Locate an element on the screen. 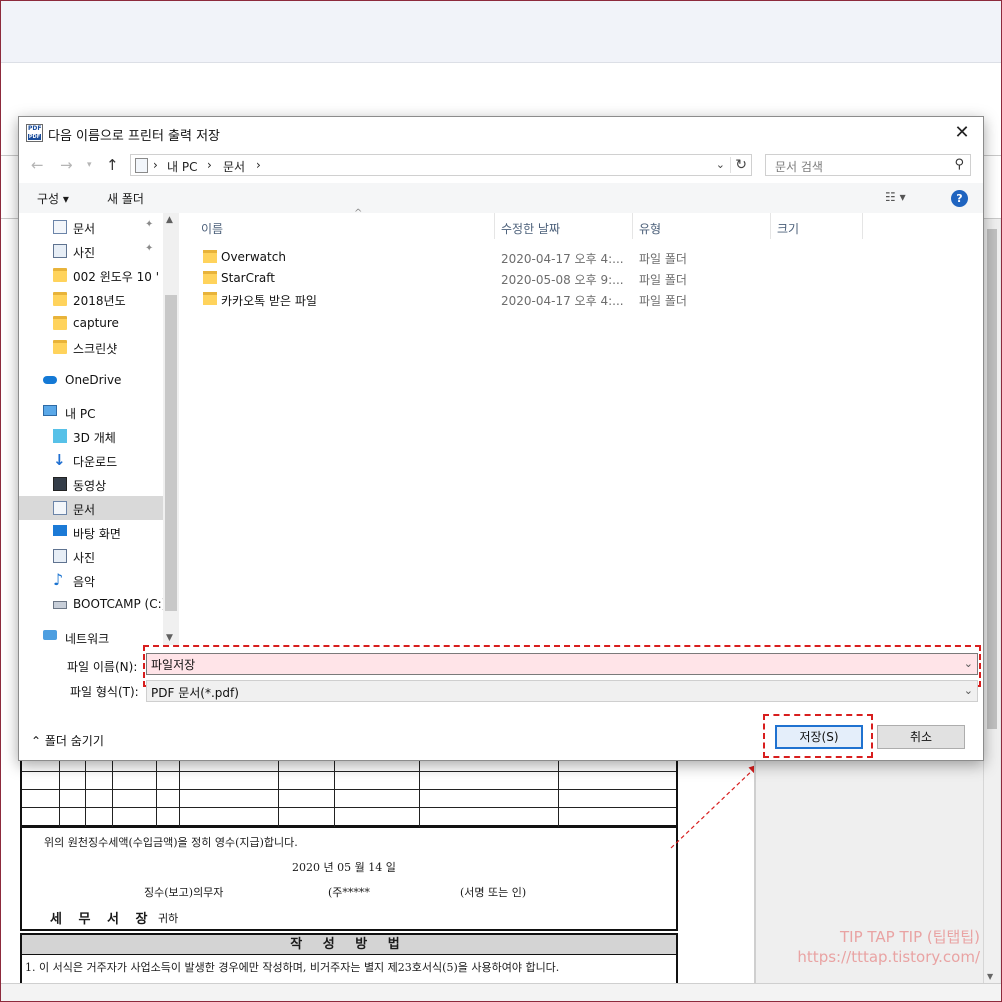 The width and height of the screenshot is (1002, 1002). nav-videos: 동영상 is located at coordinates (91, 484).